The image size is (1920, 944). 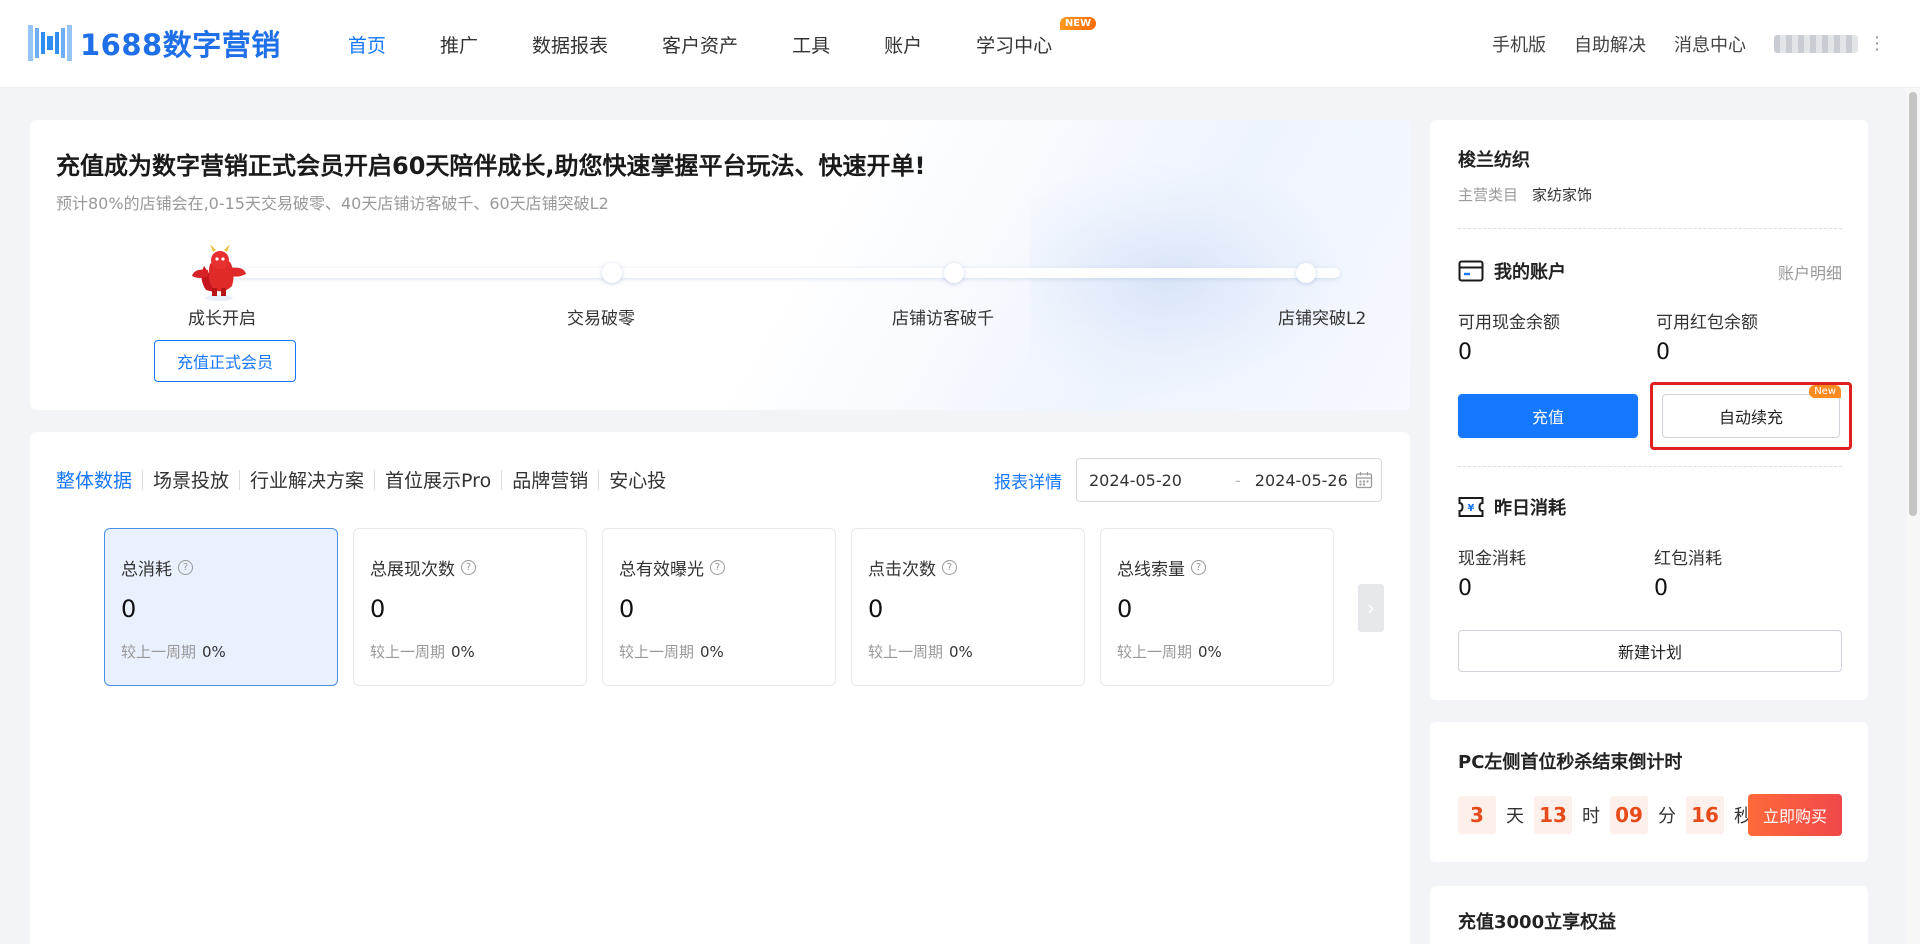 What do you see at coordinates (1710, 44) in the screenshot?
I see `message-center-link: 消息中心` at bounding box center [1710, 44].